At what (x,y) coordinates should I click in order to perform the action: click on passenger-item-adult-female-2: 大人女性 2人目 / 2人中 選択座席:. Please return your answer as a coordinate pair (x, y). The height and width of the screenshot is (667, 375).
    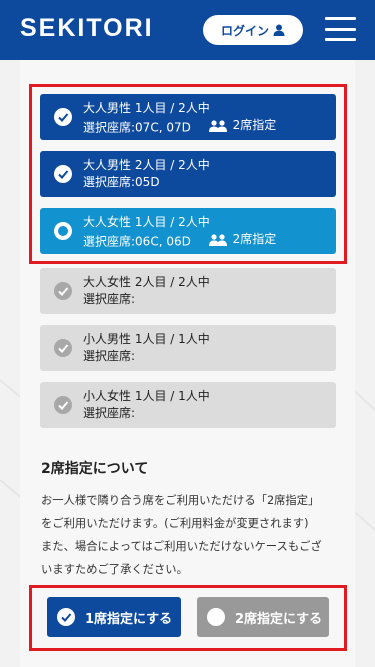
    Looking at the image, I should click on (188, 291).